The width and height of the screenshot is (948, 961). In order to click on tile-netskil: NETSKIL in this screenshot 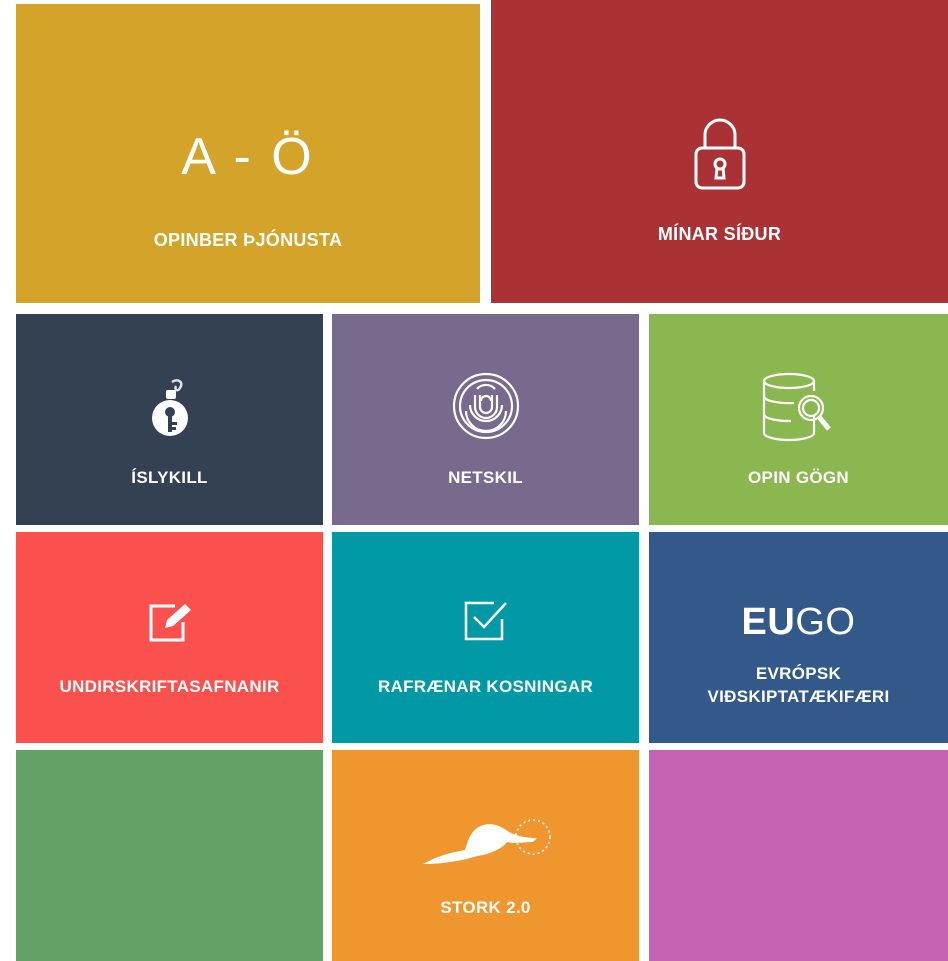, I will do `click(485, 419)`.